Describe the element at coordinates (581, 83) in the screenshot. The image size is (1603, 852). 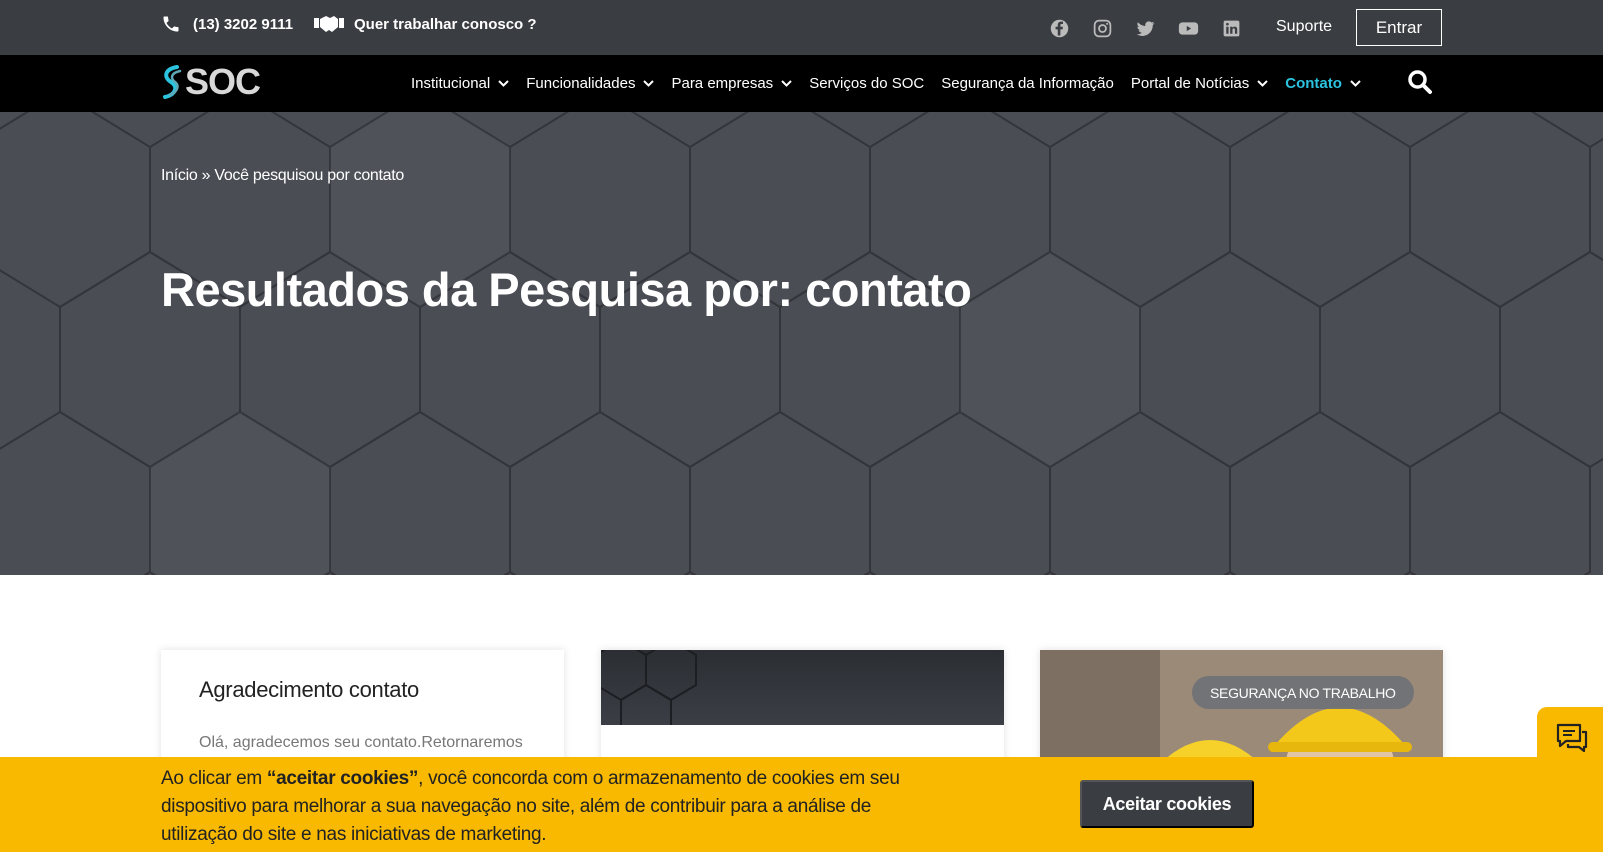
I see `menu-item-label: Funcionalidades` at that location.